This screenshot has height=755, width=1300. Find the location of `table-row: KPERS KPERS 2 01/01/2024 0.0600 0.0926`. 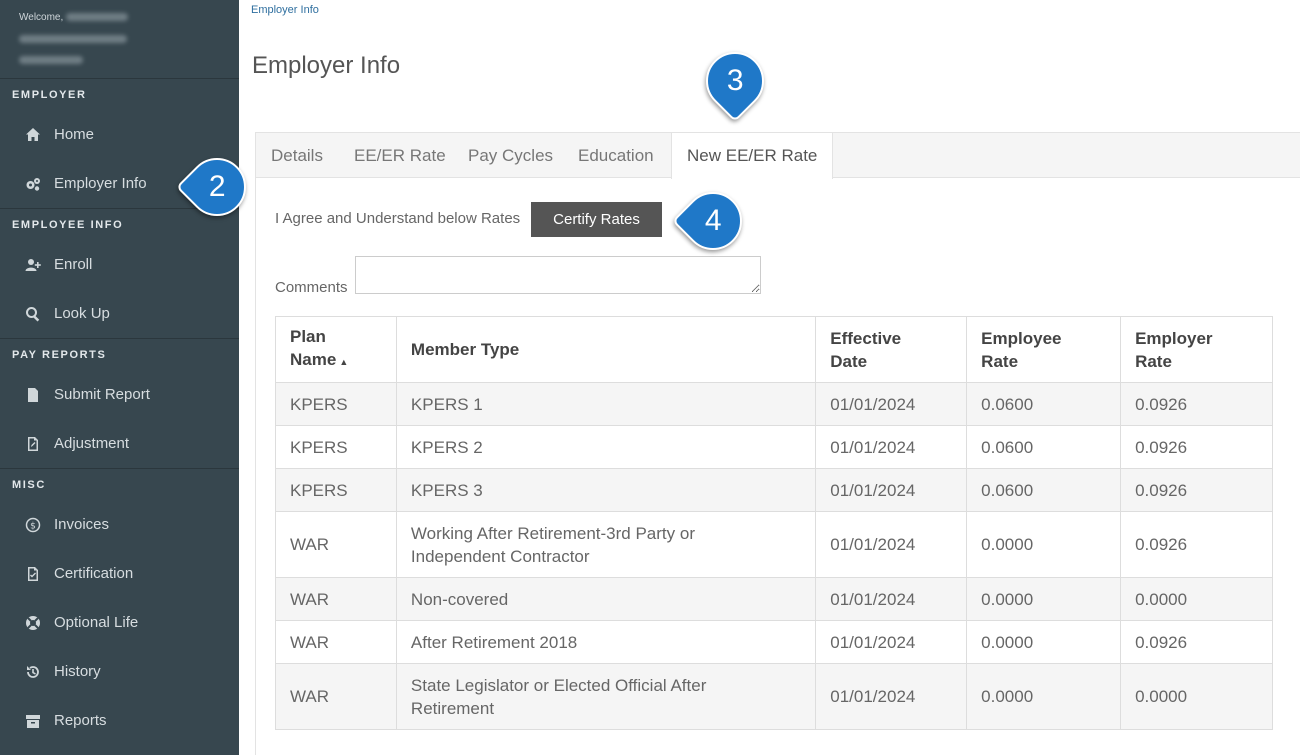

table-row: KPERS KPERS 2 01/01/2024 0.0600 0.0926 is located at coordinates (774, 447).